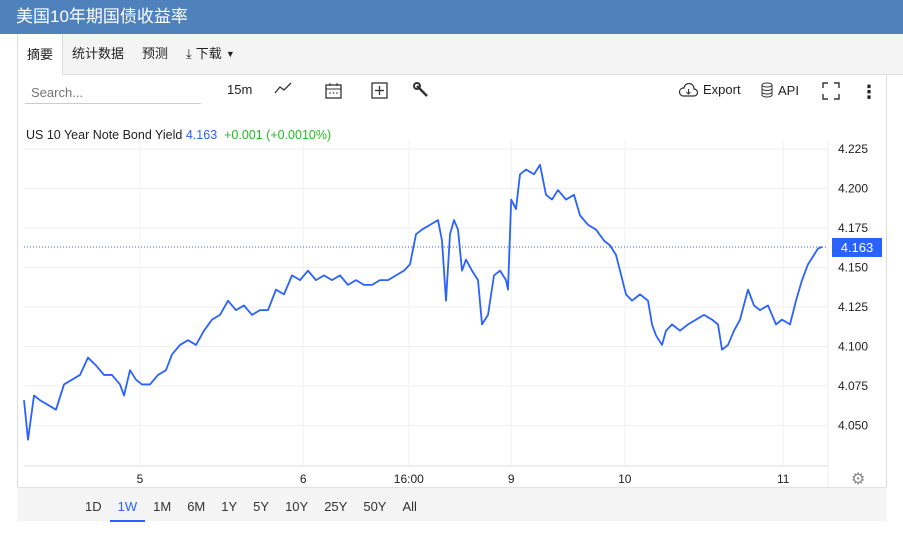 The image size is (903, 538). Describe the element at coordinates (261, 505) in the screenshot. I see `range-button-5y: 5Y` at that location.